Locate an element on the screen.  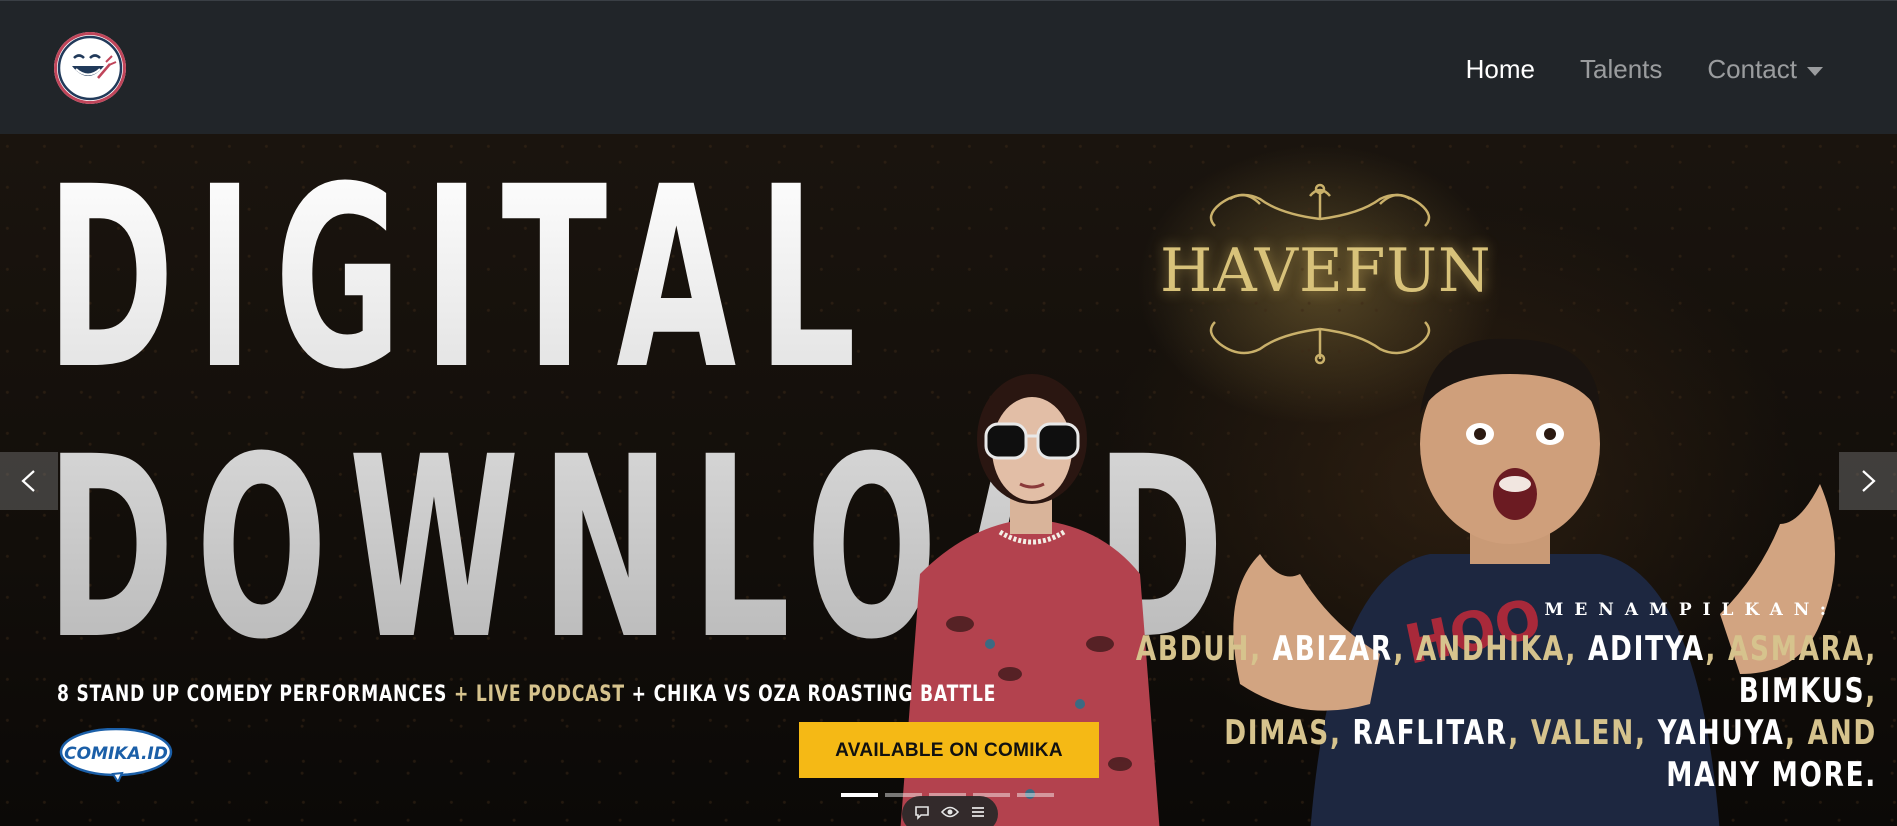
chevron-right-icon is located at coordinates (1869, 481).